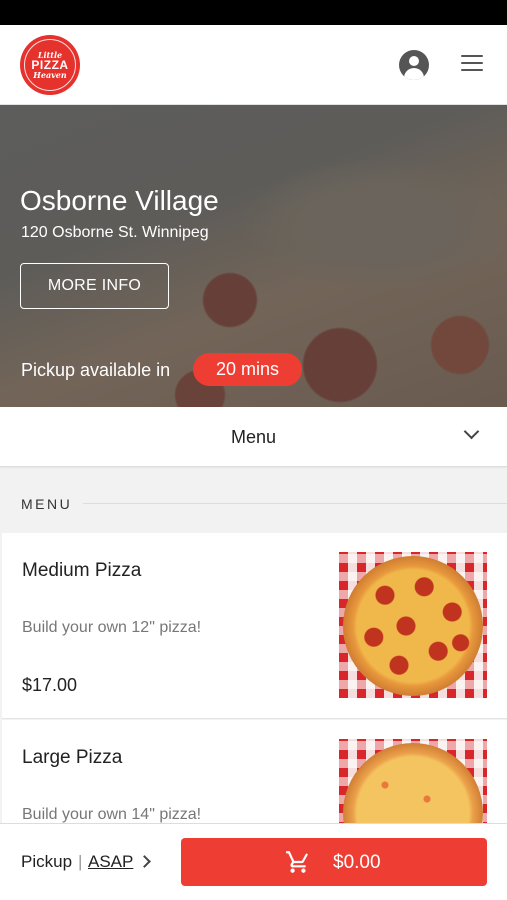 The height and width of the screenshot is (900, 507). I want to click on menu-dropdown: Menu, so click(253, 437).